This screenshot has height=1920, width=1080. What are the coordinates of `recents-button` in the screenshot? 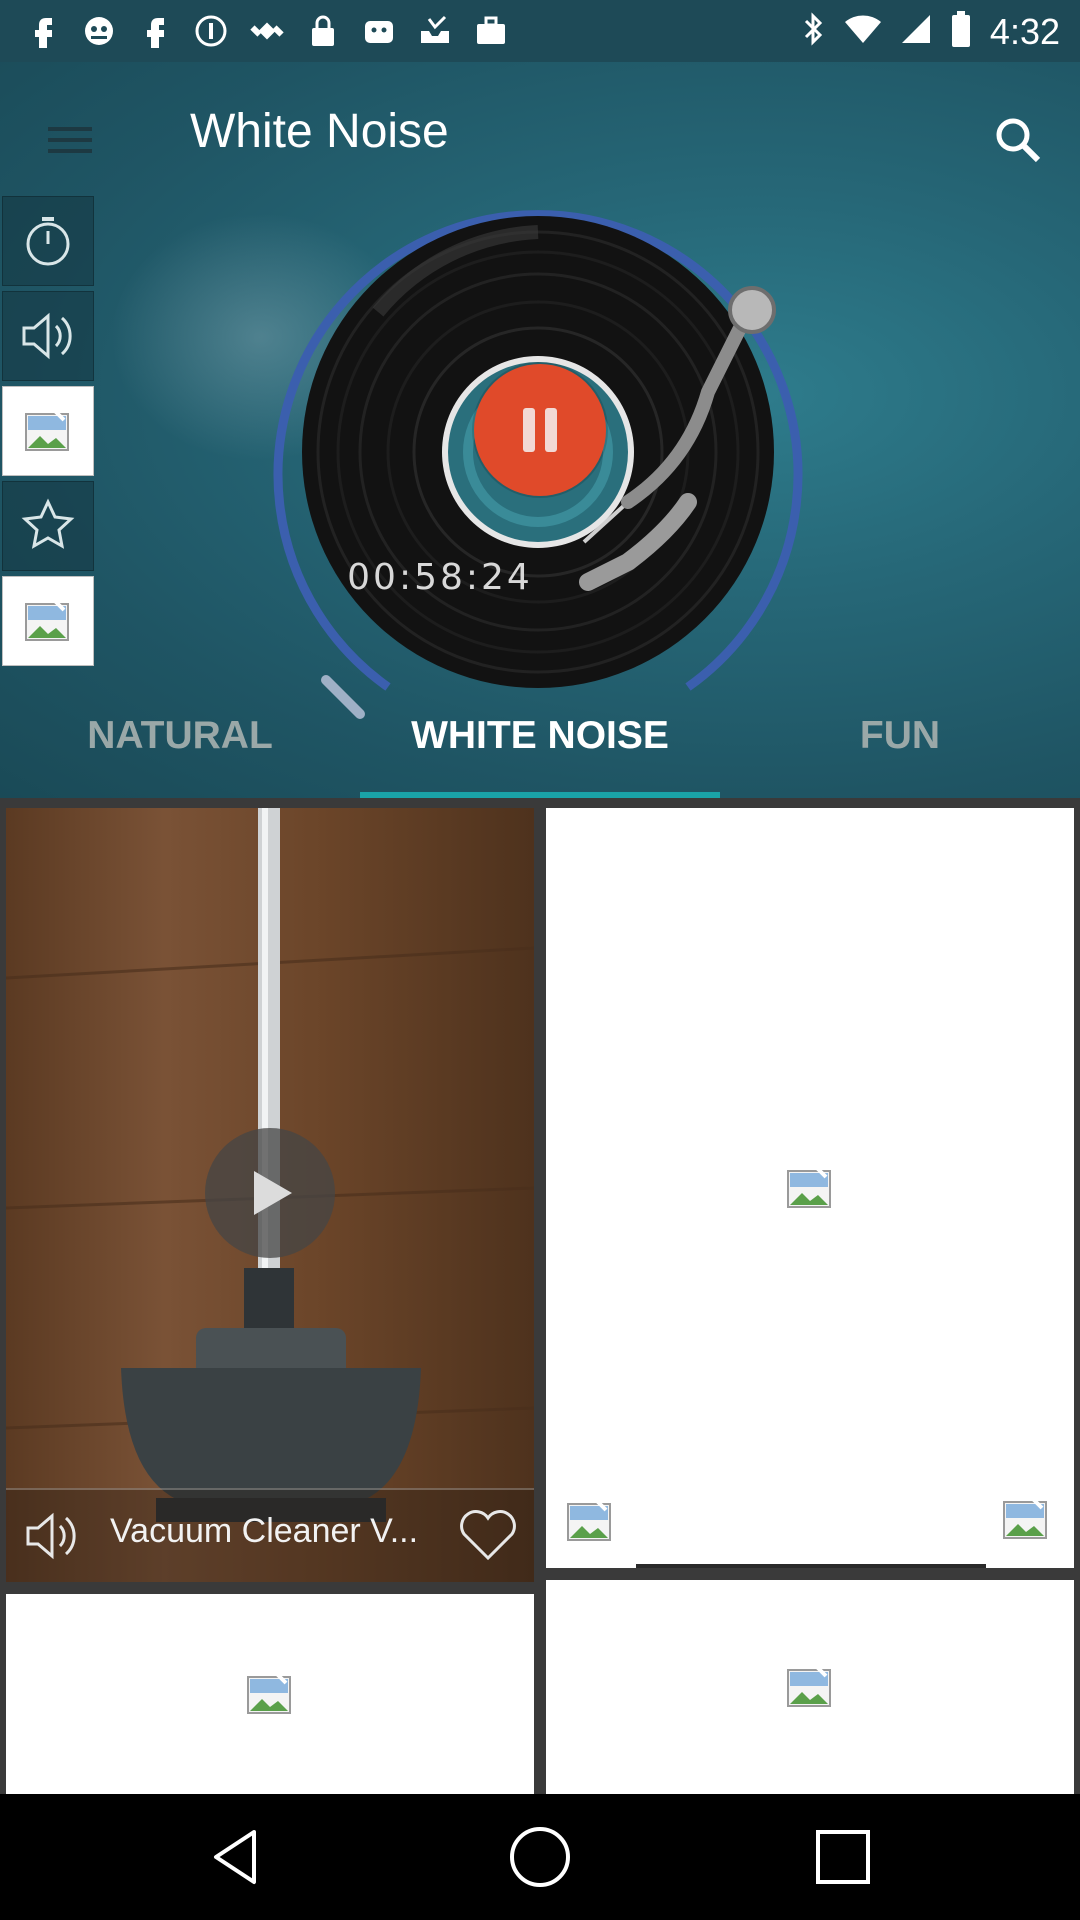 It's located at (843, 1857).